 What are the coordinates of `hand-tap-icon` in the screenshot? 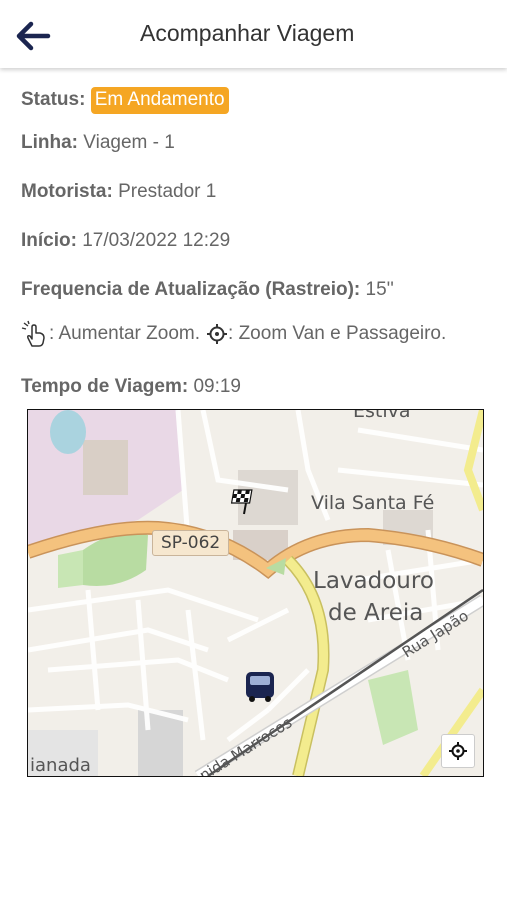 It's located at (35, 334).